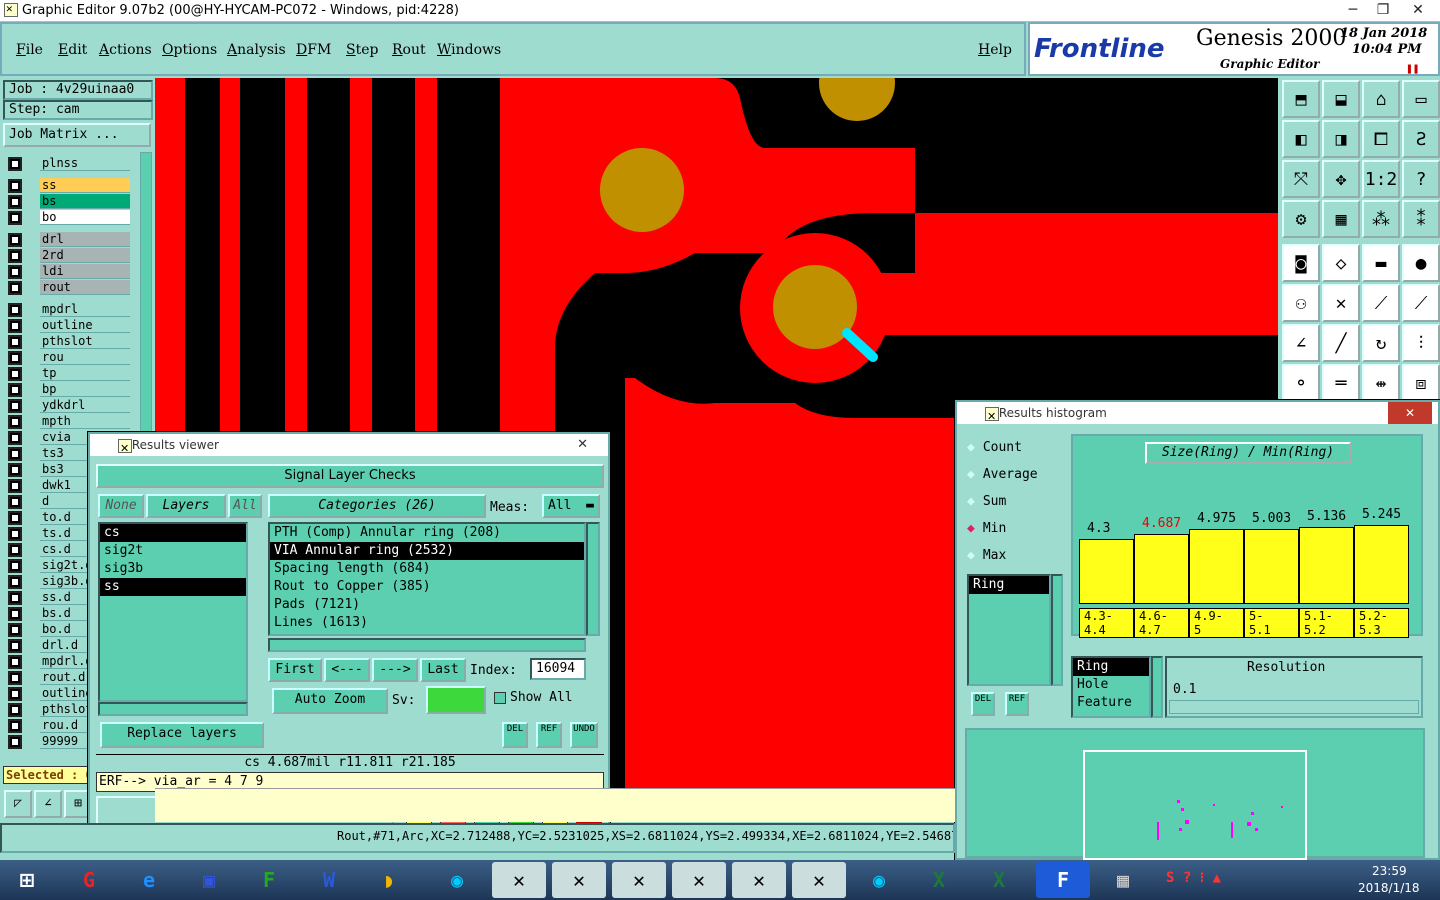 The width and height of the screenshot is (1440, 900). What do you see at coordinates (69, 217) in the screenshot?
I see `layer-row: bo` at bounding box center [69, 217].